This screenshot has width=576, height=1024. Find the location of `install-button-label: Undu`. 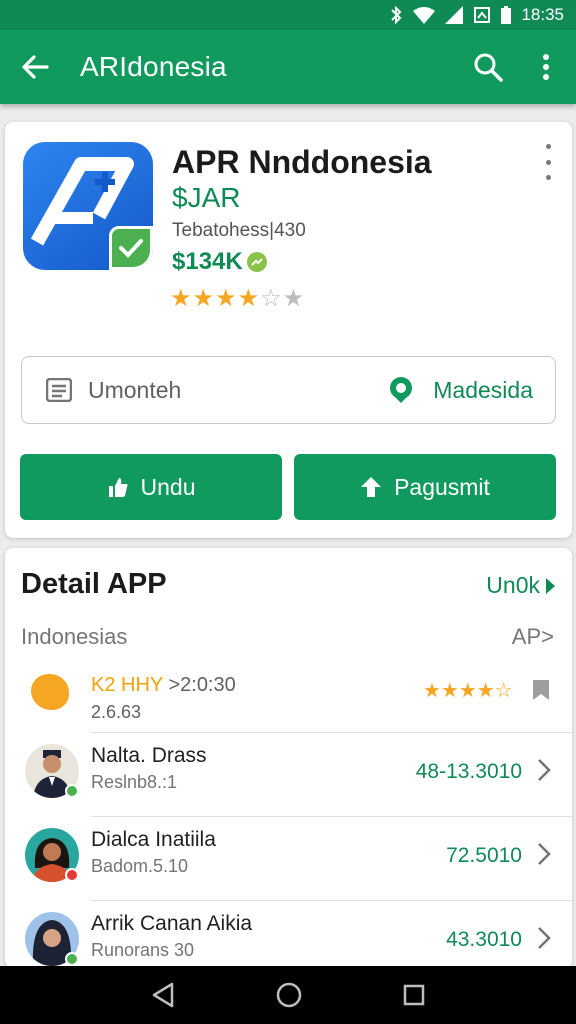

install-button-label: Undu is located at coordinates (168, 486).